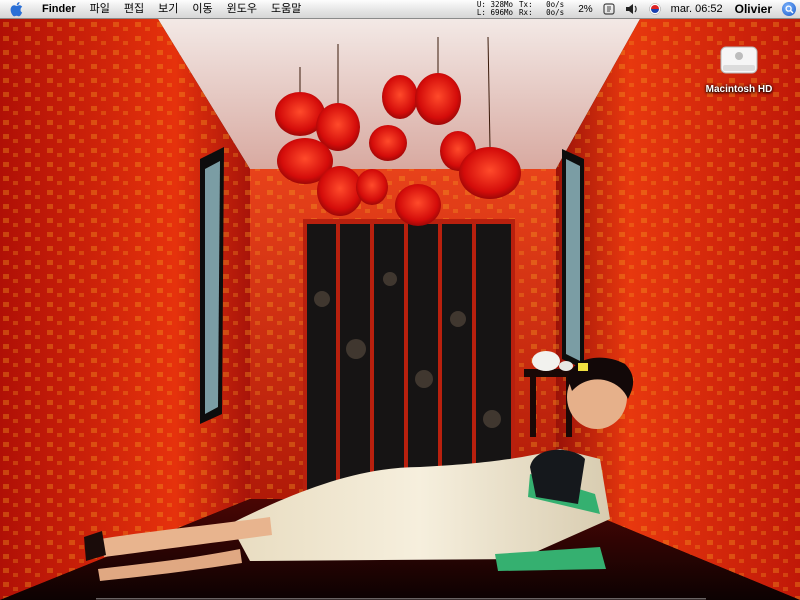  Describe the element at coordinates (502, 12) in the screenshot. I see `stat-l-value: 696Mo` at that location.